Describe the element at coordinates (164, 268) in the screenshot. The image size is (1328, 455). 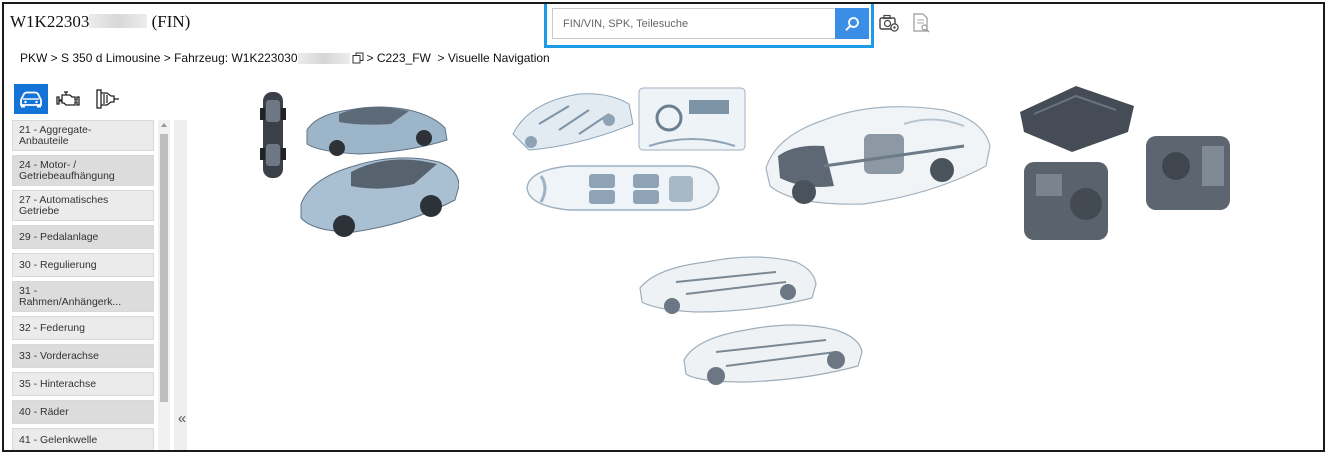
I see `scroll-thumb` at that location.